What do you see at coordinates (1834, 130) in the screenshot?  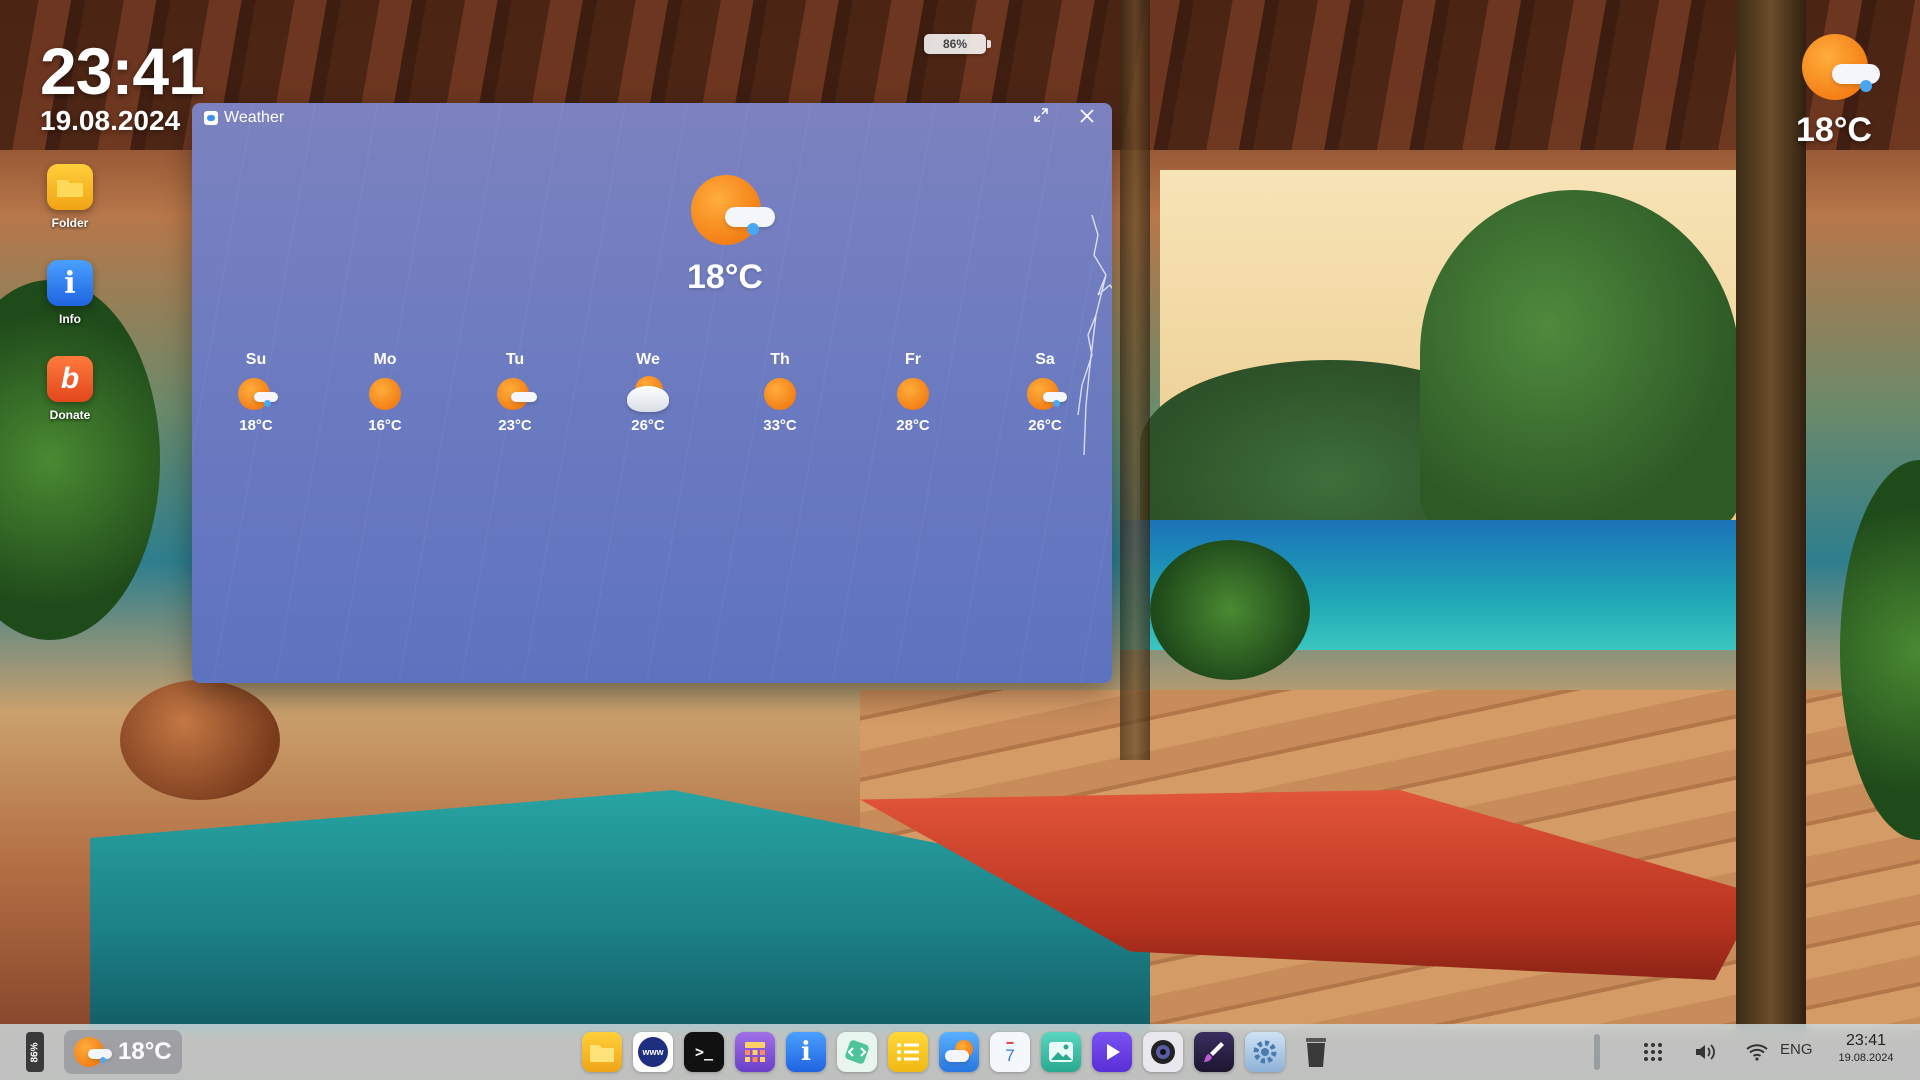 I see `weather-widget-temp: 18°C` at bounding box center [1834, 130].